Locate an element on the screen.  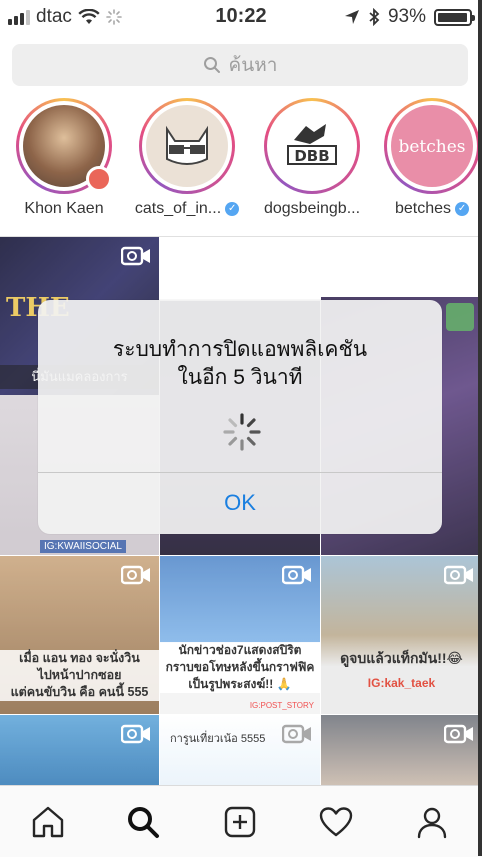
profile-icon is located at coordinates (432, 823).